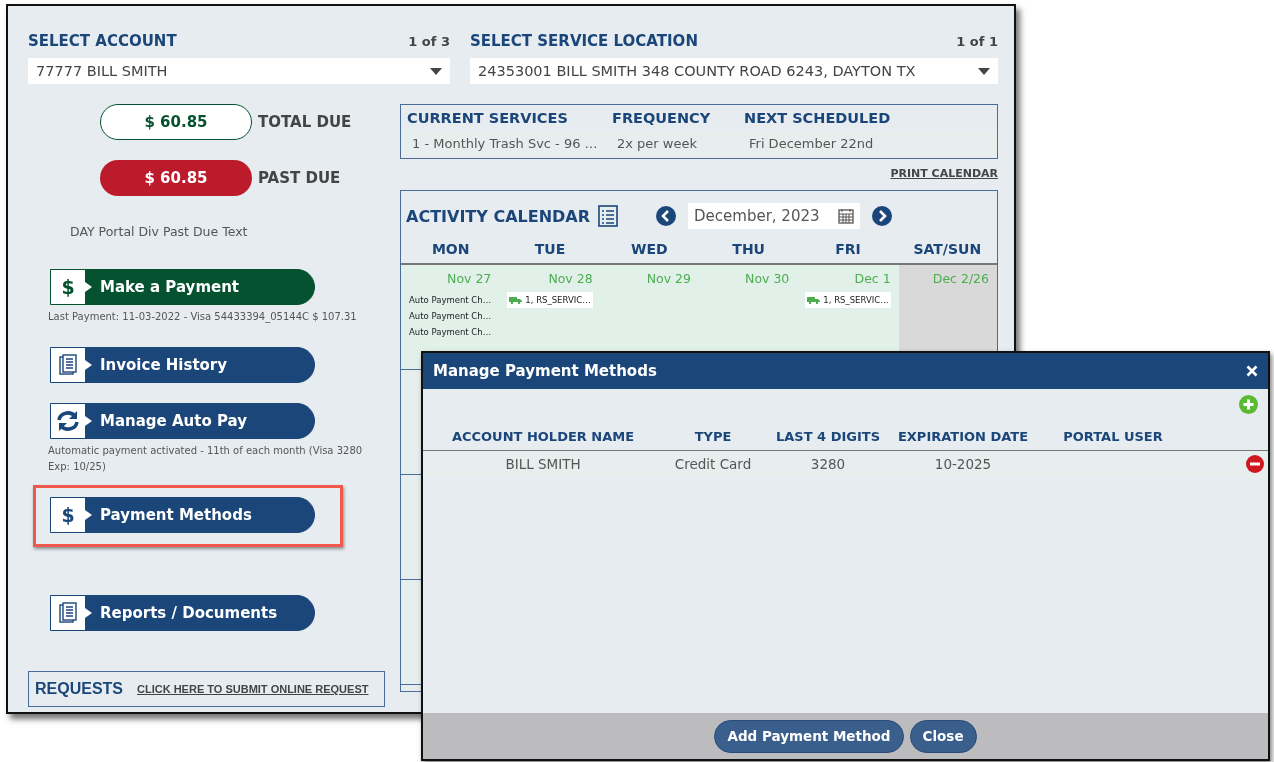 The width and height of the screenshot is (1274, 762). I want to click on action-button: Reports / Documents, so click(182, 613).